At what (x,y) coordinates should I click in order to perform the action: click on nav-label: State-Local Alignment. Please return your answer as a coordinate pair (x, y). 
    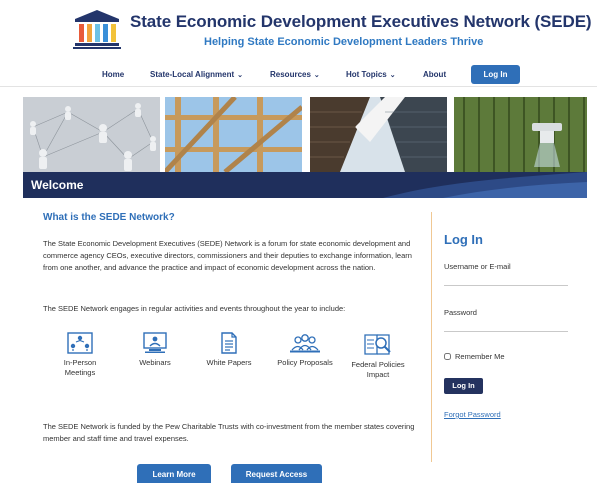
    Looking at the image, I should click on (192, 74).